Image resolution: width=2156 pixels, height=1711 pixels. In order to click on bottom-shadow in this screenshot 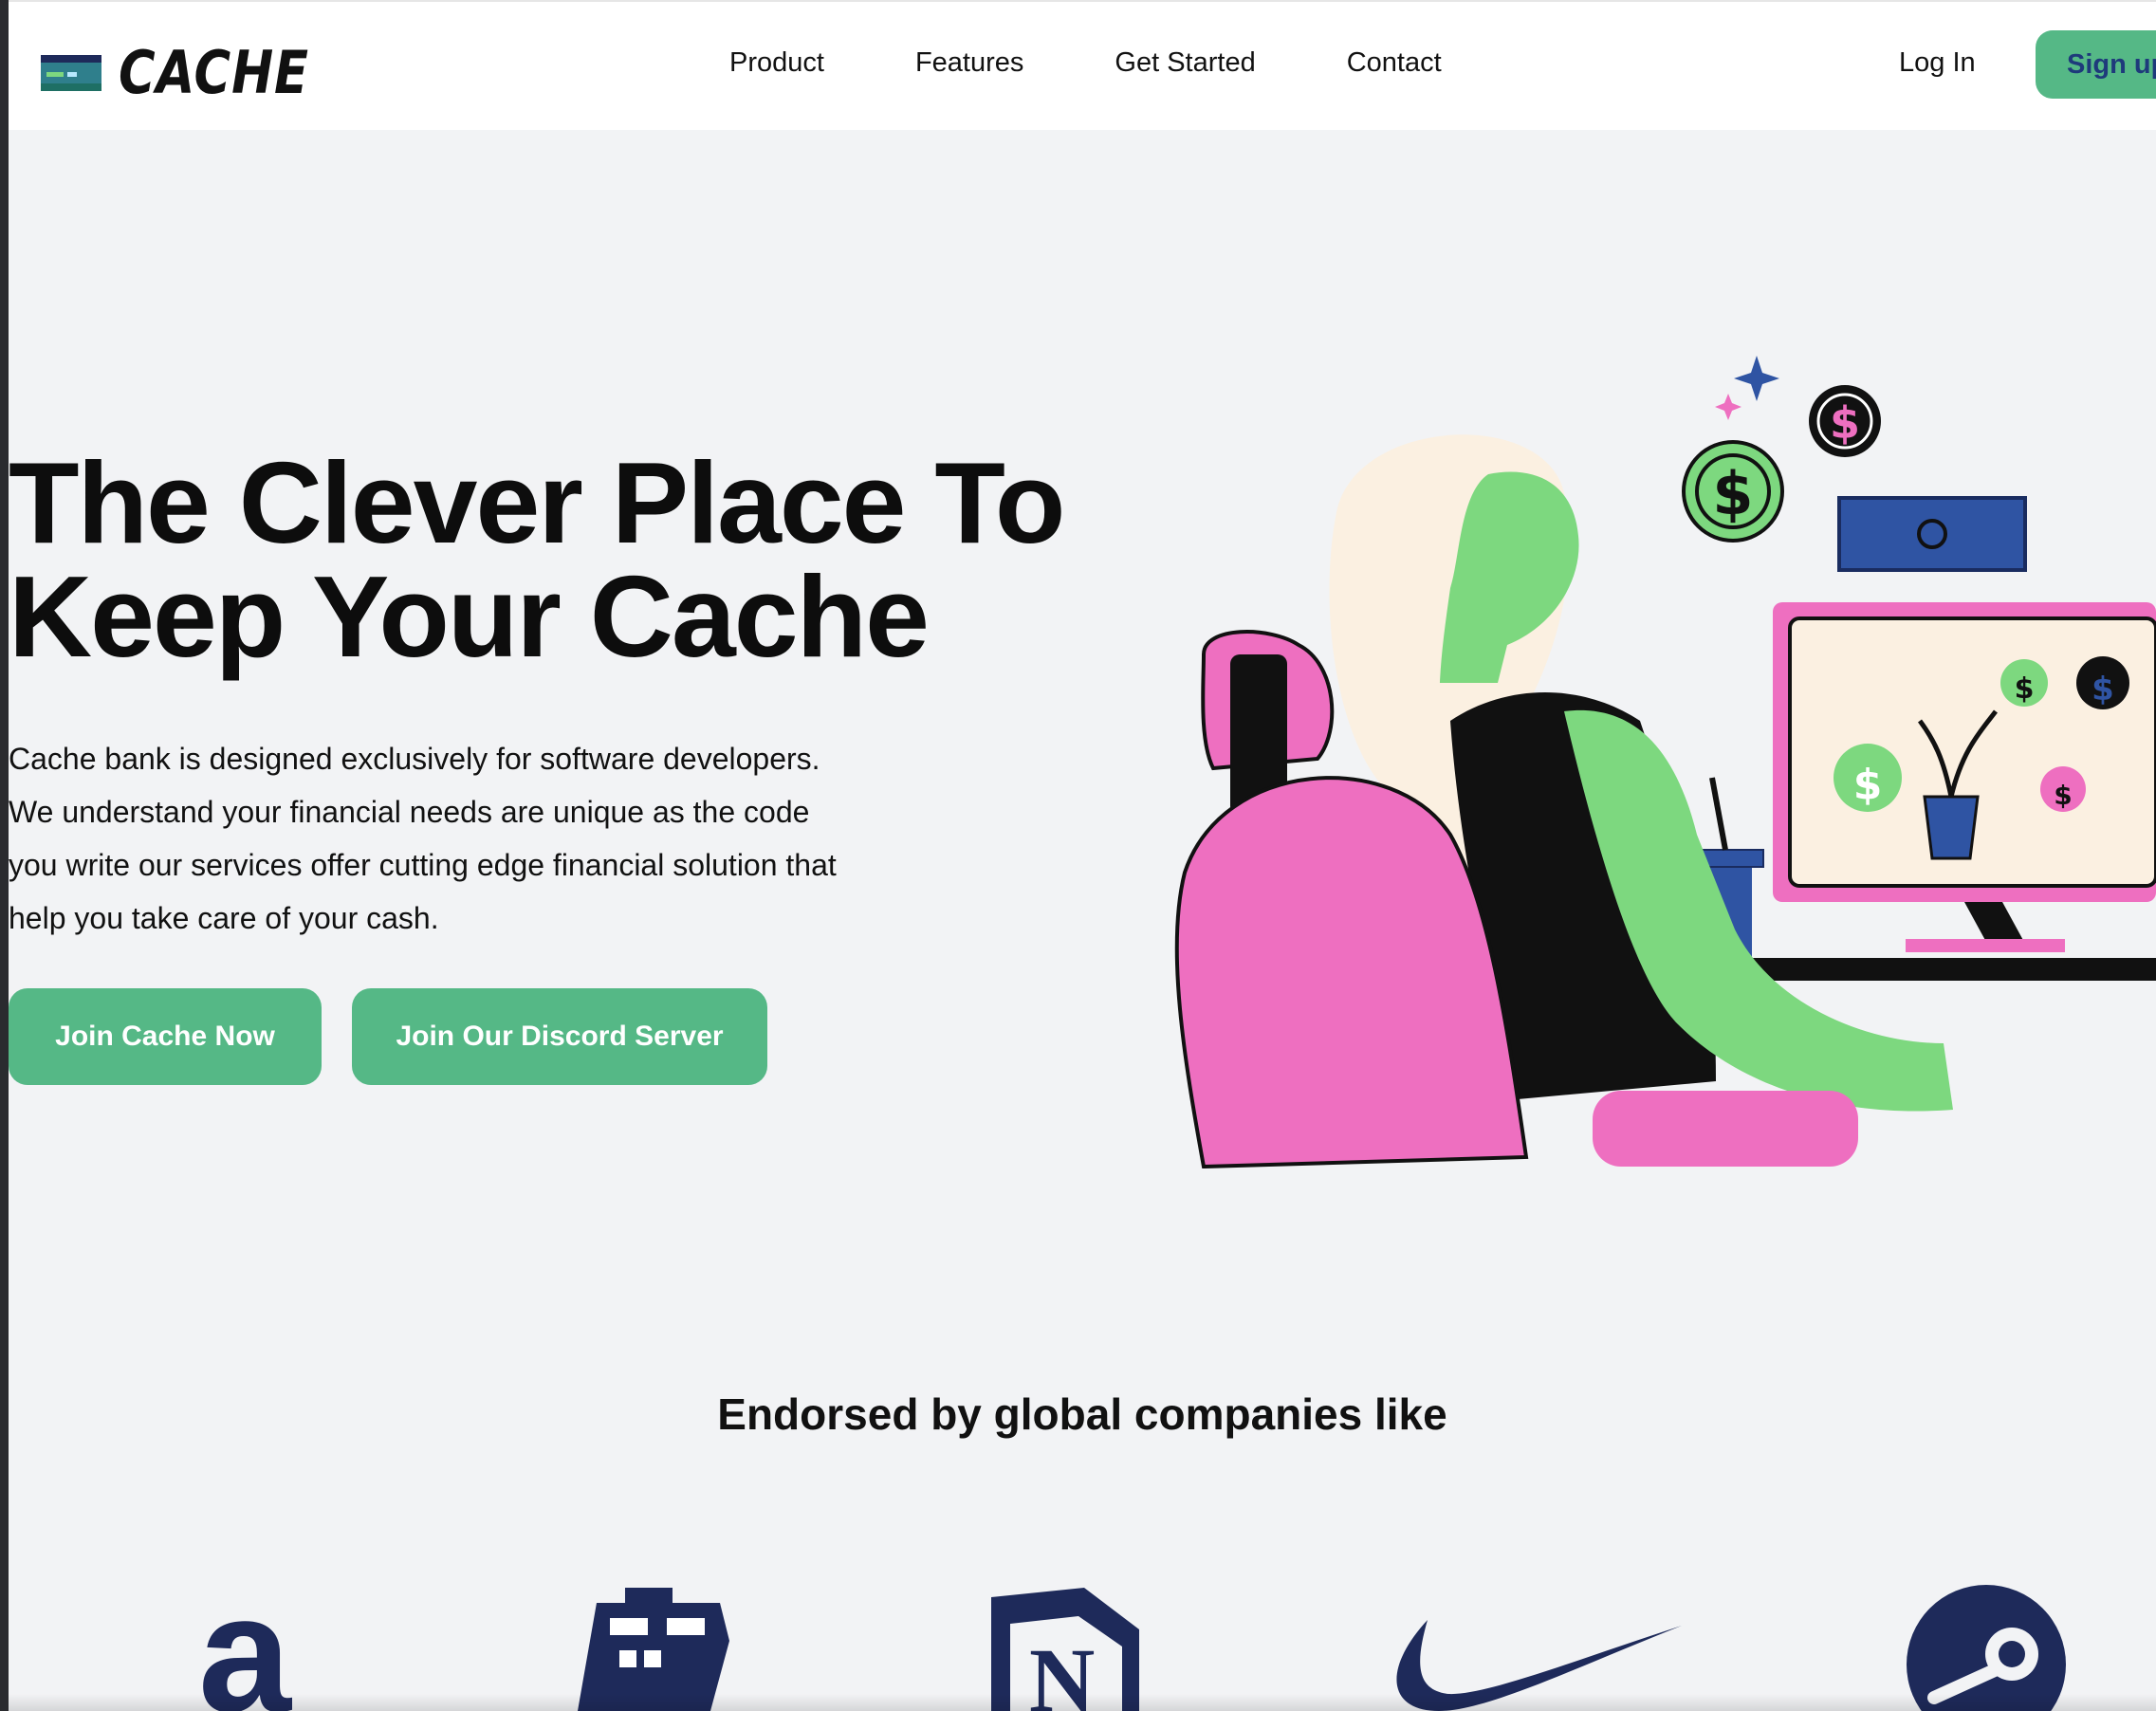, I will do `click(1082, 1702)`.